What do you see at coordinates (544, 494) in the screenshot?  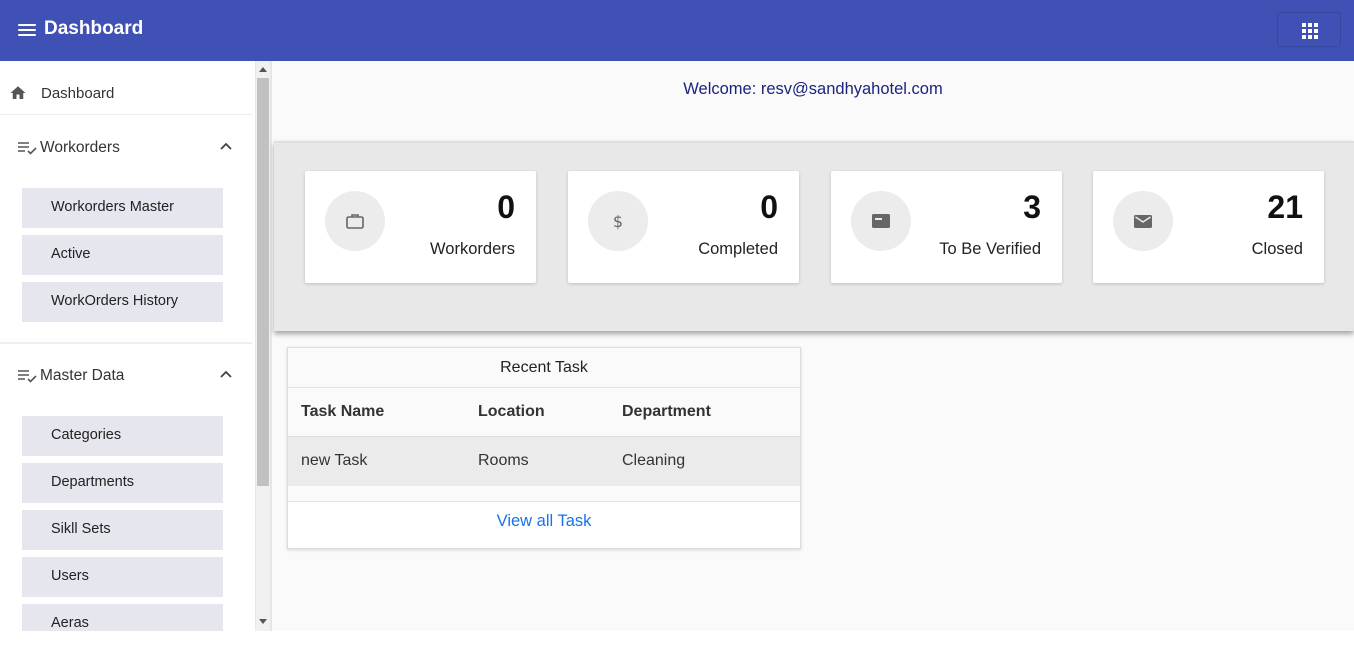 I see `table-footer-gap` at bounding box center [544, 494].